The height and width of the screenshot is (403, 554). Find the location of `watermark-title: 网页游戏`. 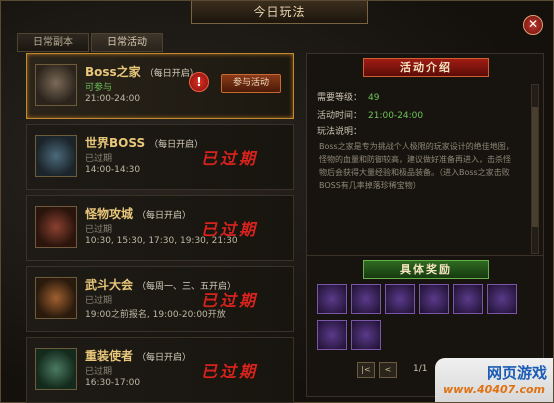

watermark-title: 网页游戏 is located at coordinates (516, 373).